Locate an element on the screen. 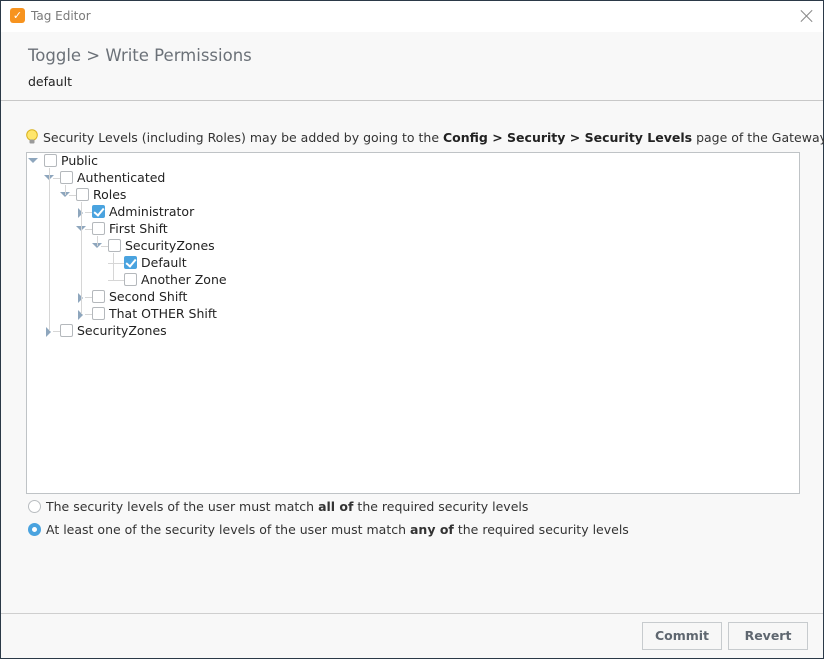 The image size is (824, 659). hint-path: Config > Security > Security Levels is located at coordinates (568, 137).